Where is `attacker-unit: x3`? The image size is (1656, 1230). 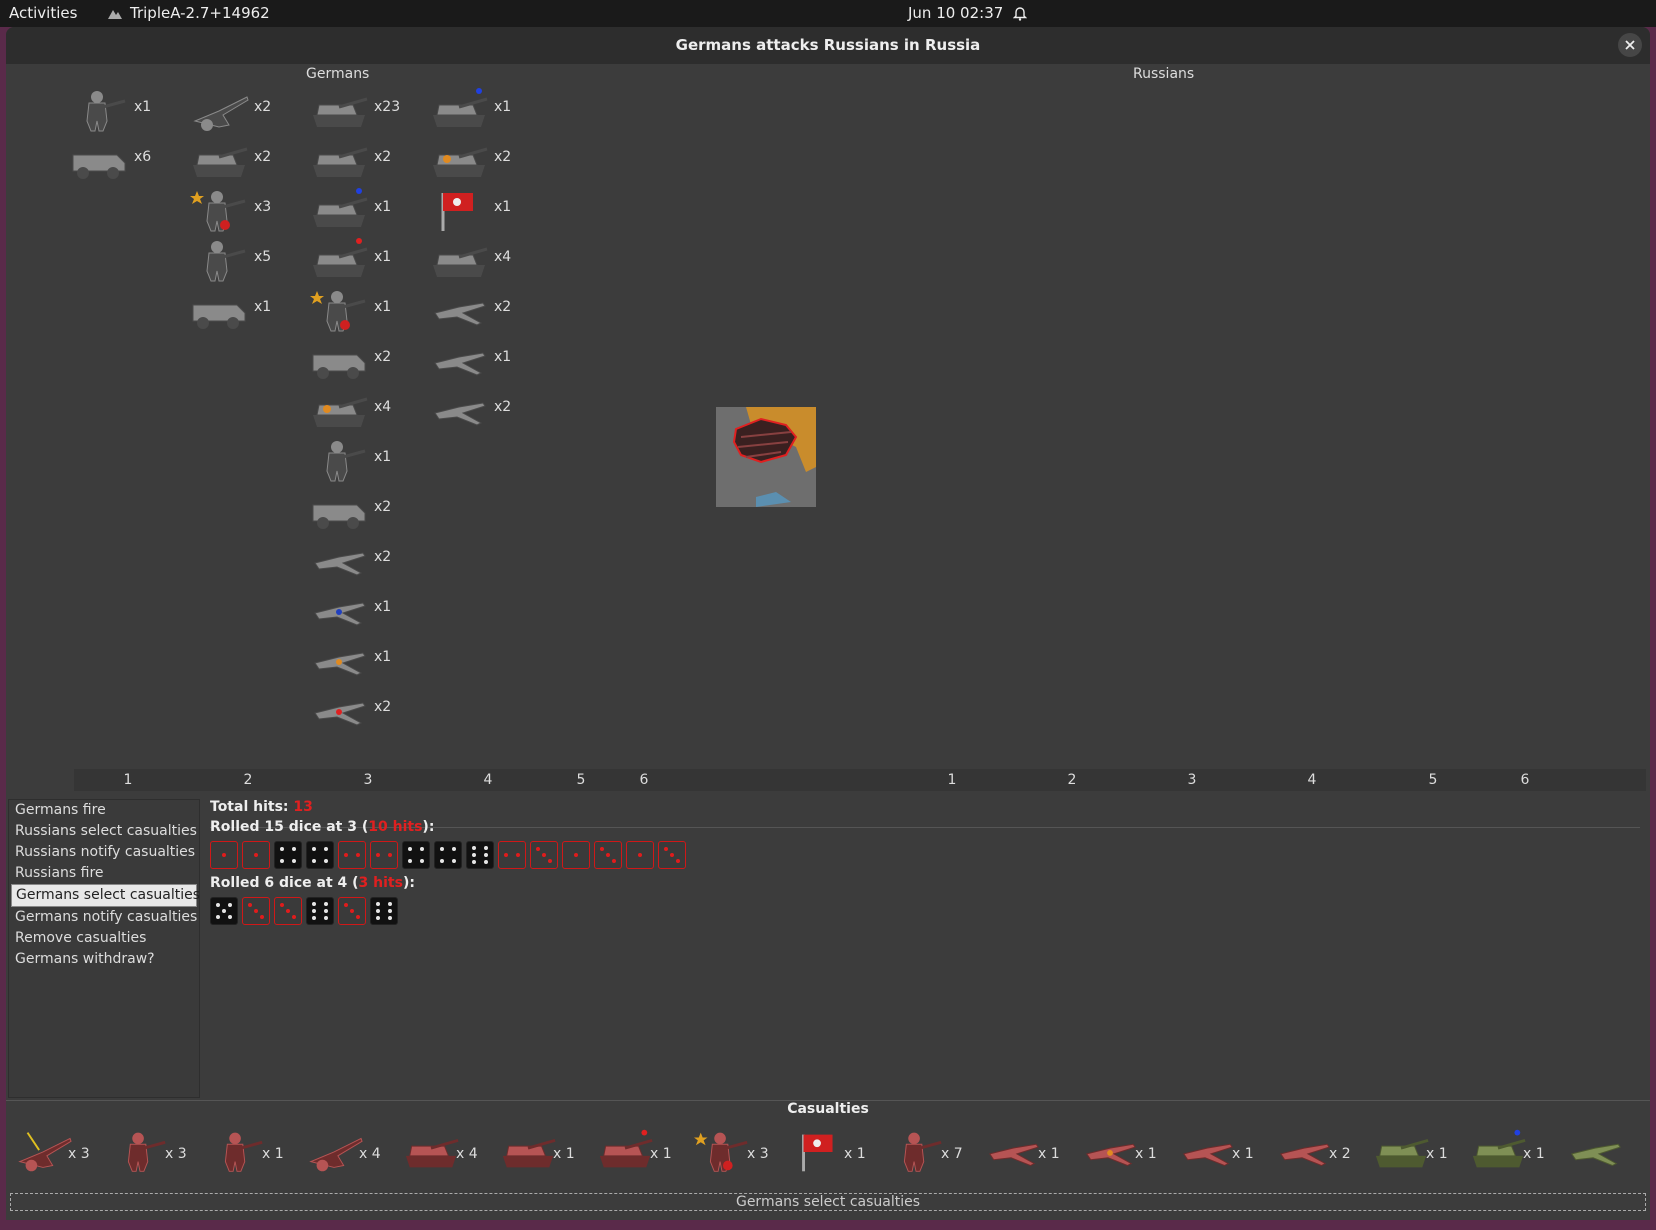
attacker-unit: x3 is located at coordinates (238, 210).